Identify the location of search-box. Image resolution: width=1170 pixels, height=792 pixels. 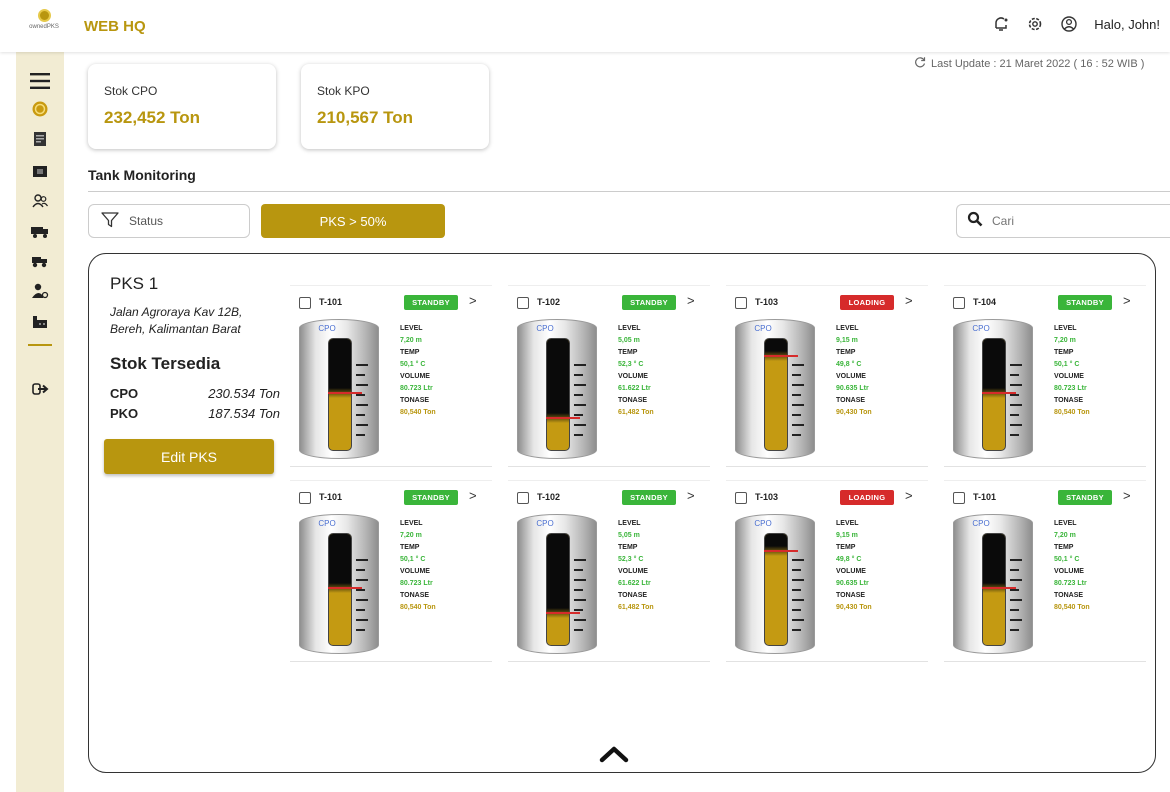
(1063, 221).